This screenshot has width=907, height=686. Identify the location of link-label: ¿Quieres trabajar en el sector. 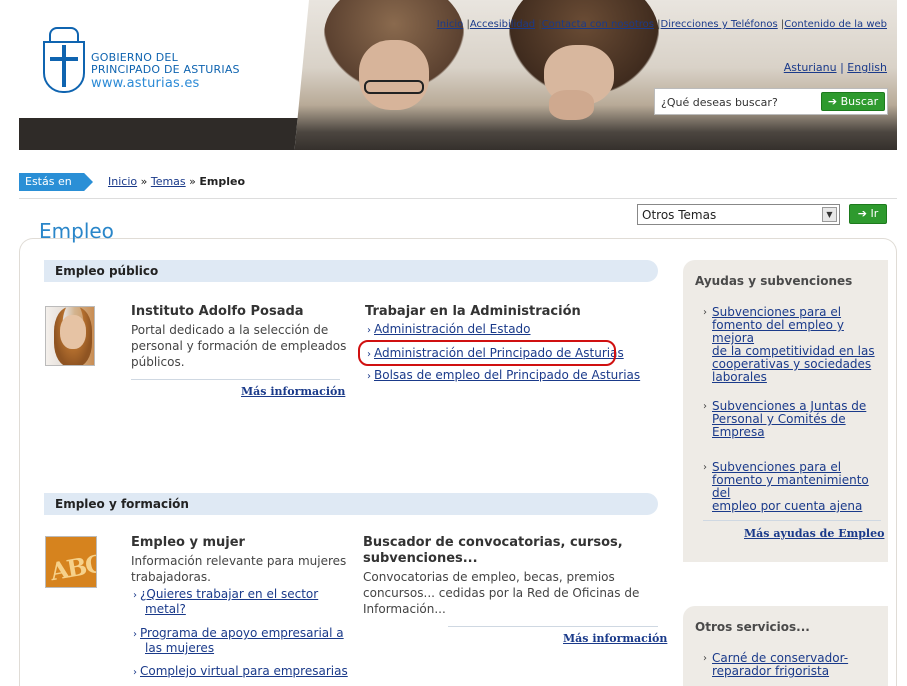
(229, 594).